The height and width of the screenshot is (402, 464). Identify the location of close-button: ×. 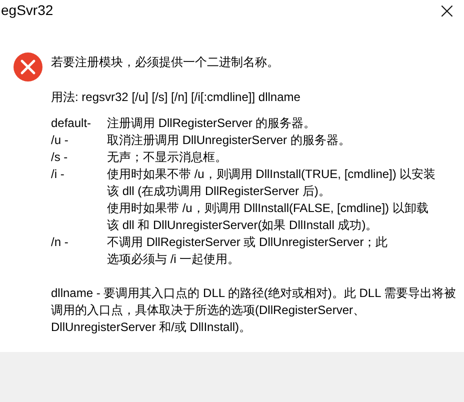
(447, 12).